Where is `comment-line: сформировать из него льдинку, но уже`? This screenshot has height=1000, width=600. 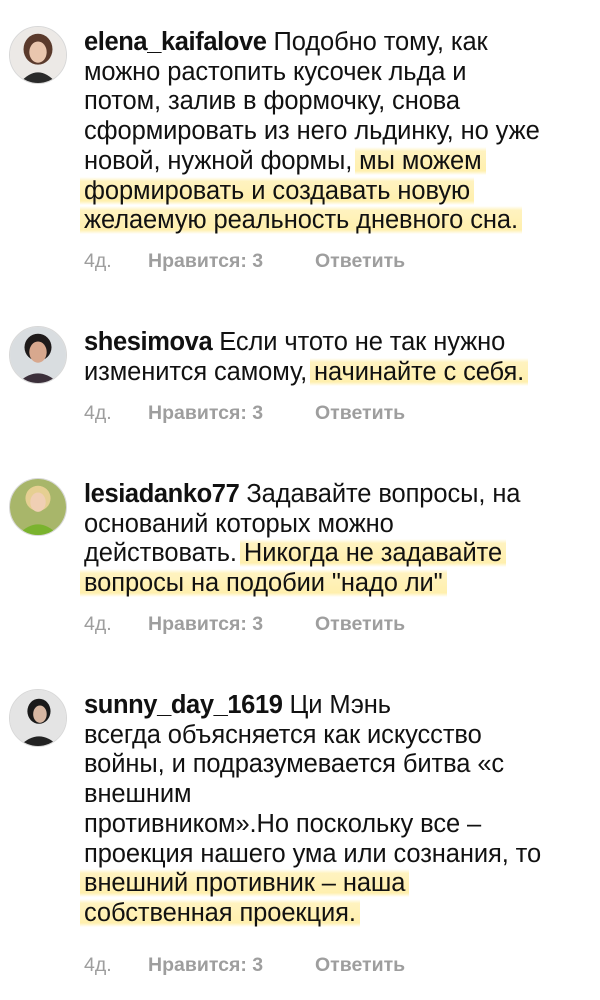
comment-line: сформировать из него льдинку, но уже is located at coordinates (312, 131).